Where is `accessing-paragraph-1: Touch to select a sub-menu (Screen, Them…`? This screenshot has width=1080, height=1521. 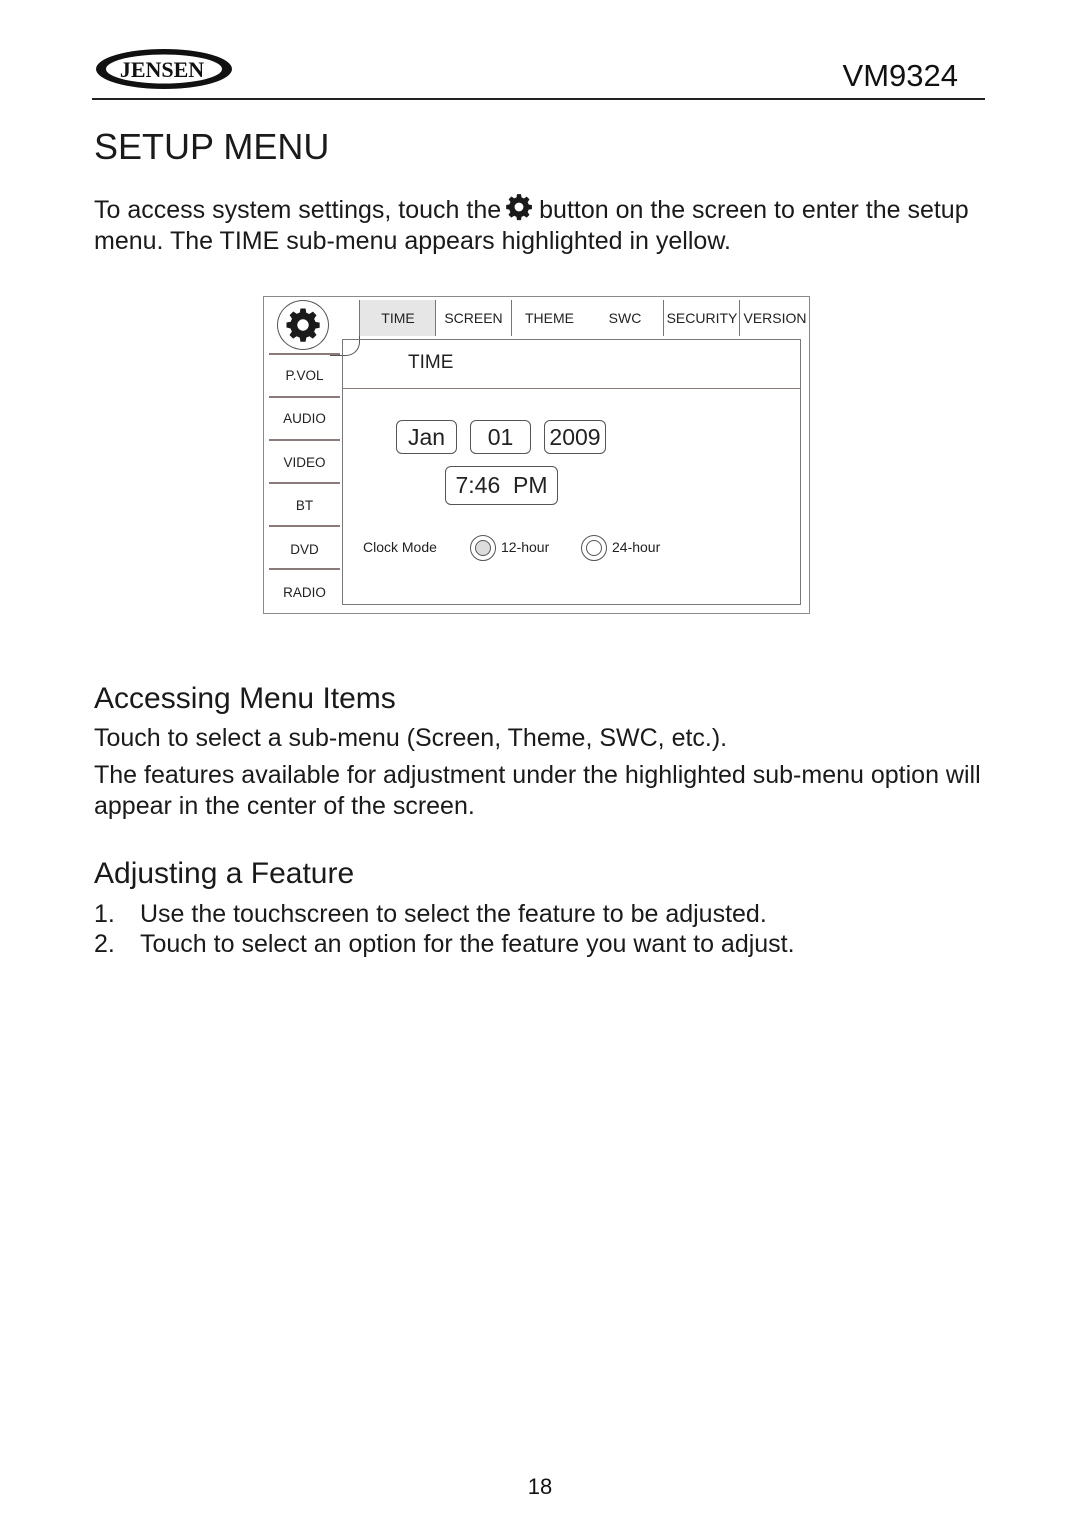 accessing-paragraph-1: Touch to select a sub-menu (Screen, Them… is located at coordinates (411, 738).